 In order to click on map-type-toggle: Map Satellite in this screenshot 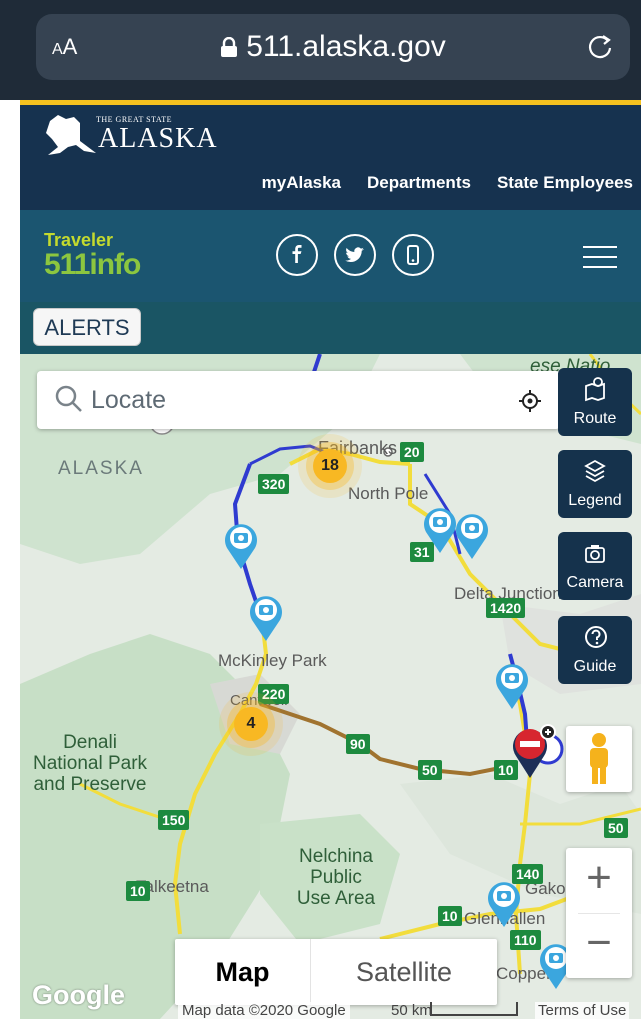, I will do `click(336, 972)`.